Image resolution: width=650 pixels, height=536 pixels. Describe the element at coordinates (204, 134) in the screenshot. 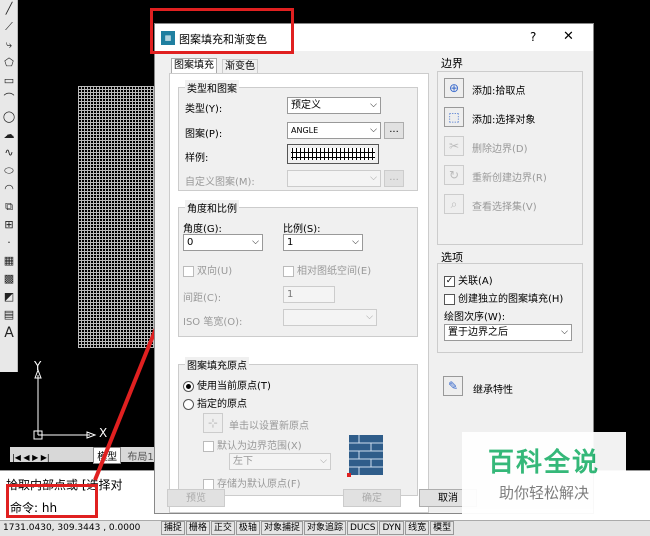

I see `pattern-label: 图案(P):` at that location.